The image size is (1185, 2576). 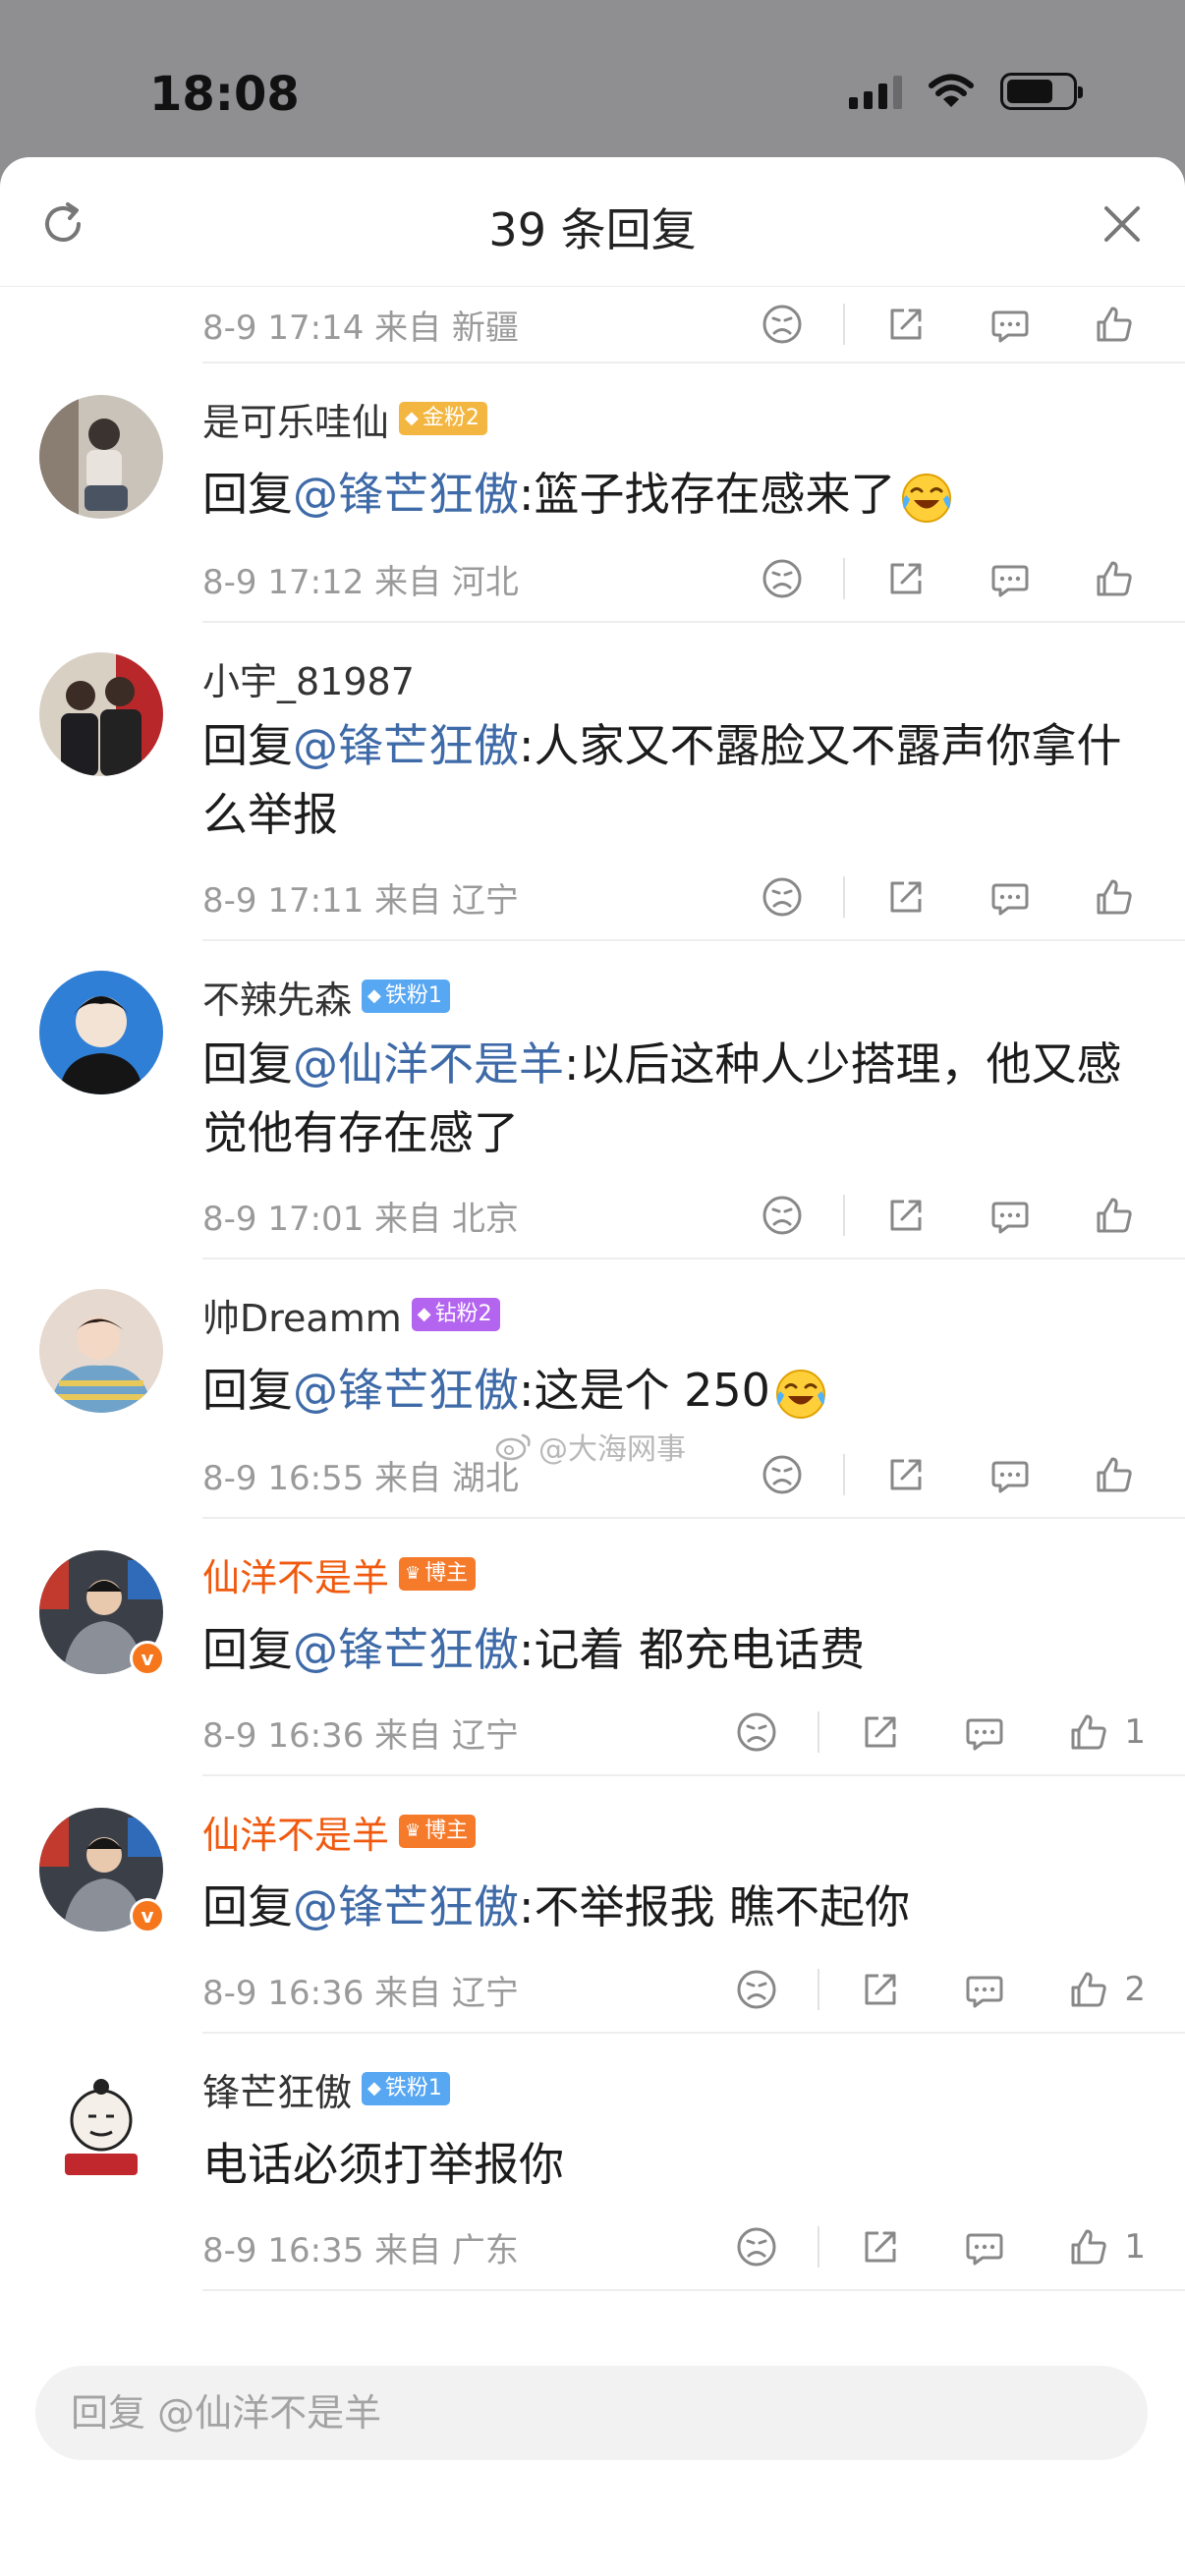 What do you see at coordinates (361, 1478) in the screenshot?
I see `comment-meta: 8-9 16:55 来自 湖北` at bounding box center [361, 1478].